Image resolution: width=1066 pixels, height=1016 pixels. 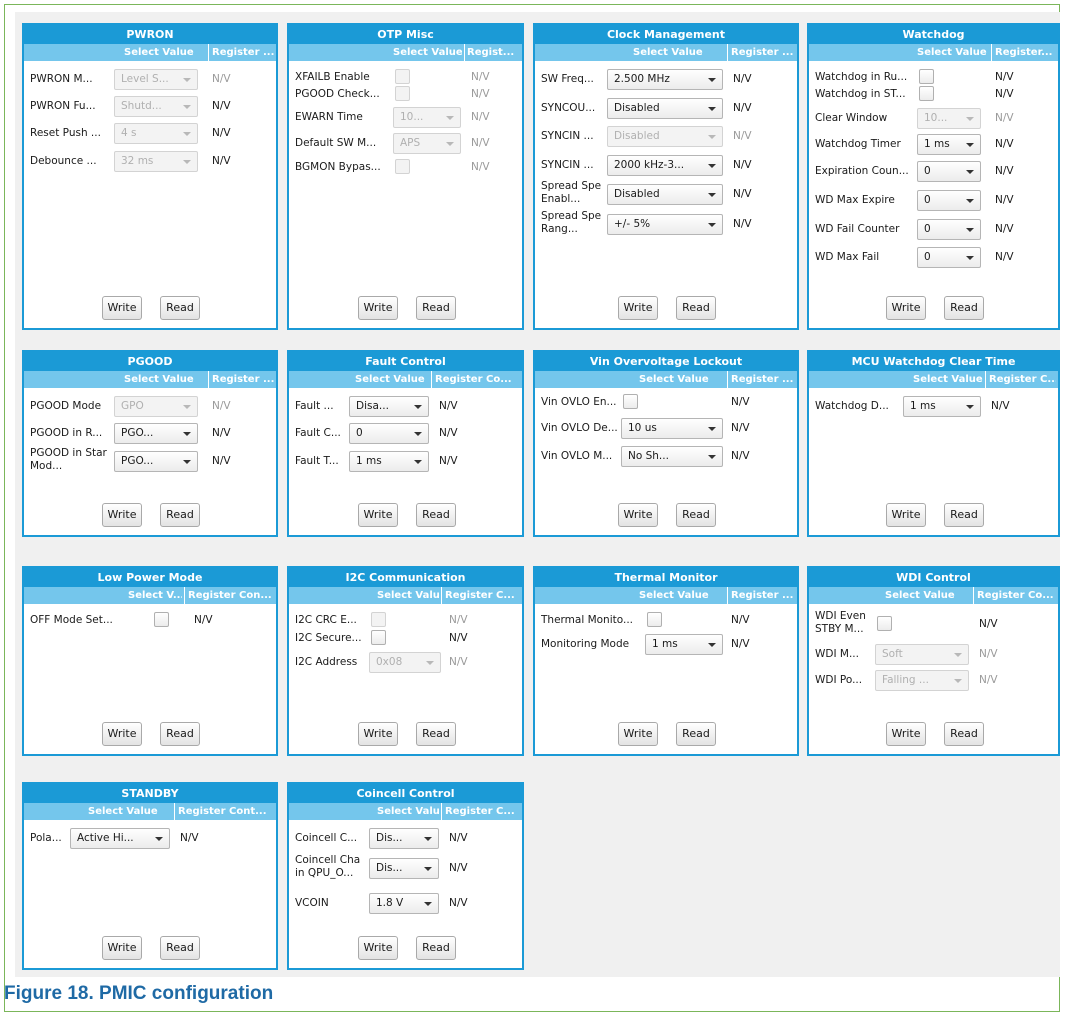 What do you see at coordinates (390, 903) in the screenshot?
I see `dropdown-selected-value: 1.8 V` at bounding box center [390, 903].